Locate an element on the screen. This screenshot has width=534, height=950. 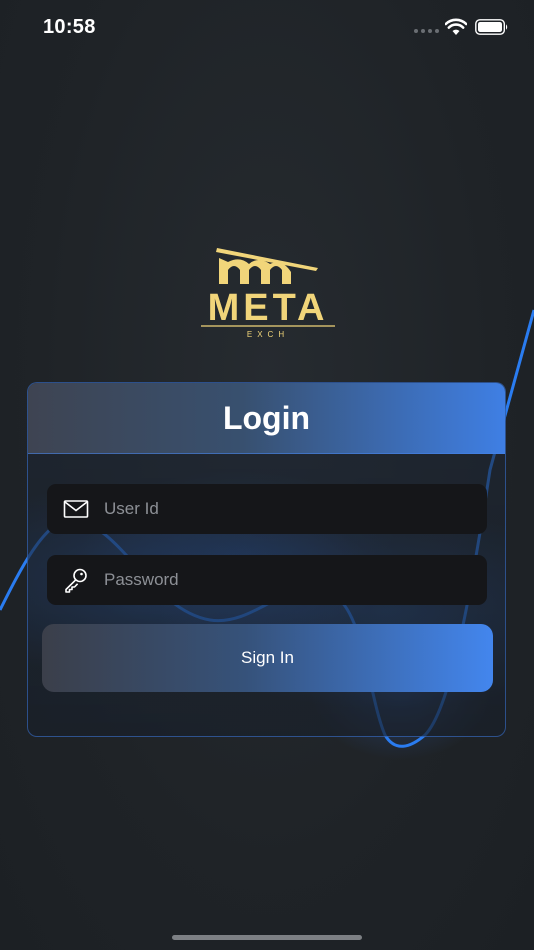
battery-icon is located at coordinates (491, 27).